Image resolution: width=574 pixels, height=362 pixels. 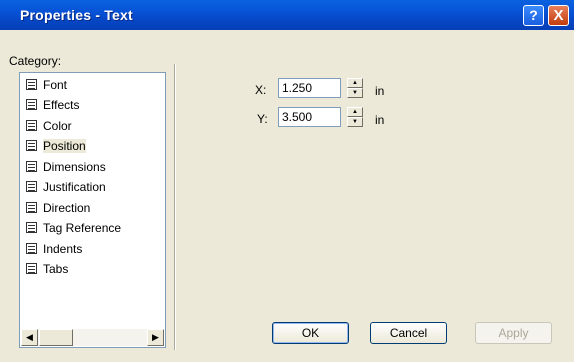 What do you see at coordinates (29, 337) in the screenshot?
I see `scroll-left-icon: ◀` at bounding box center [29, 337].